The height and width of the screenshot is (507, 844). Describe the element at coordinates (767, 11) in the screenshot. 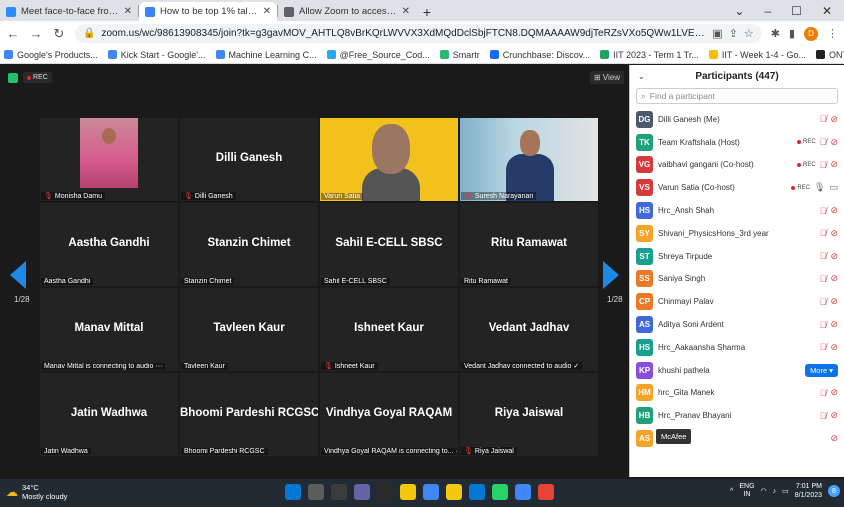

I see `minimize-icon: –` at that location.